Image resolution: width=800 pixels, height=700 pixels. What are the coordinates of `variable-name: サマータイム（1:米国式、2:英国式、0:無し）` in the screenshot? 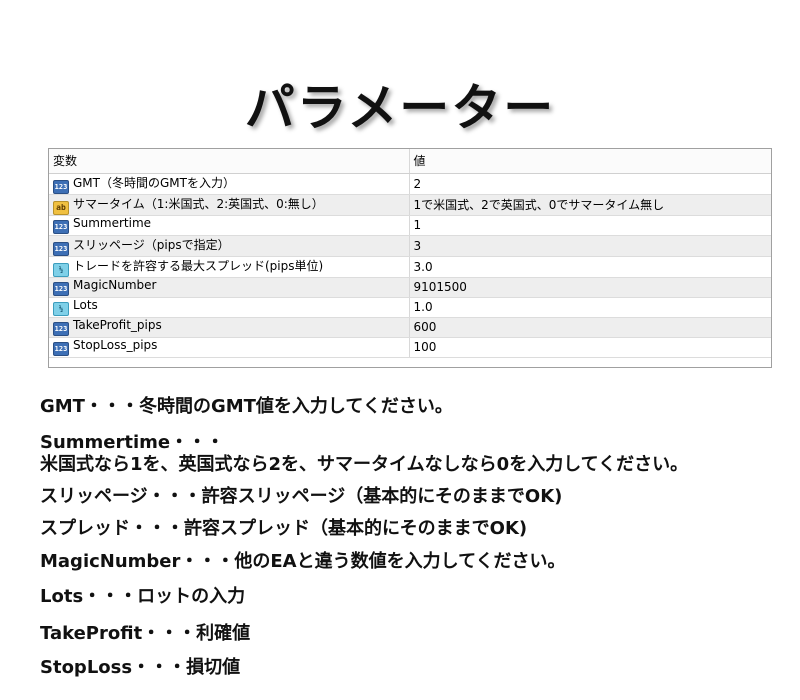 It's located at (198, 203).